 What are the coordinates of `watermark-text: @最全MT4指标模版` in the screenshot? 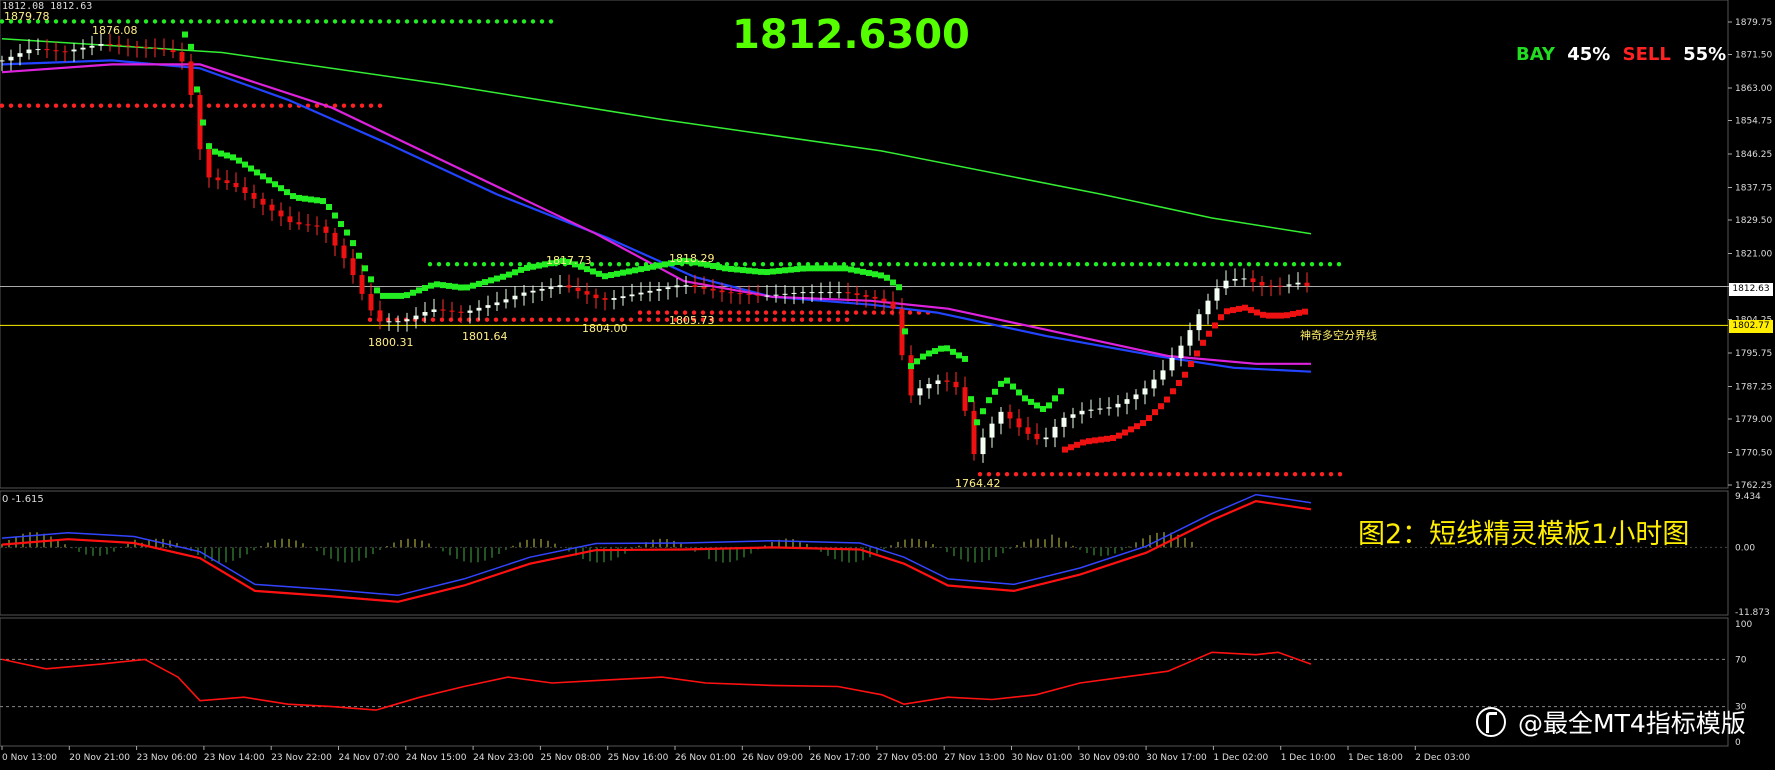 It's located at (1632, 723).